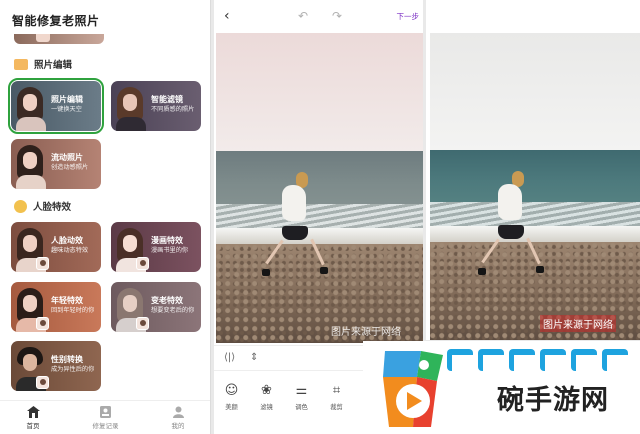 The height and width of the screenshot is (434, 640). I want to click on compare-horizontal-icon: ⟨|⟩, so click(229, 357).